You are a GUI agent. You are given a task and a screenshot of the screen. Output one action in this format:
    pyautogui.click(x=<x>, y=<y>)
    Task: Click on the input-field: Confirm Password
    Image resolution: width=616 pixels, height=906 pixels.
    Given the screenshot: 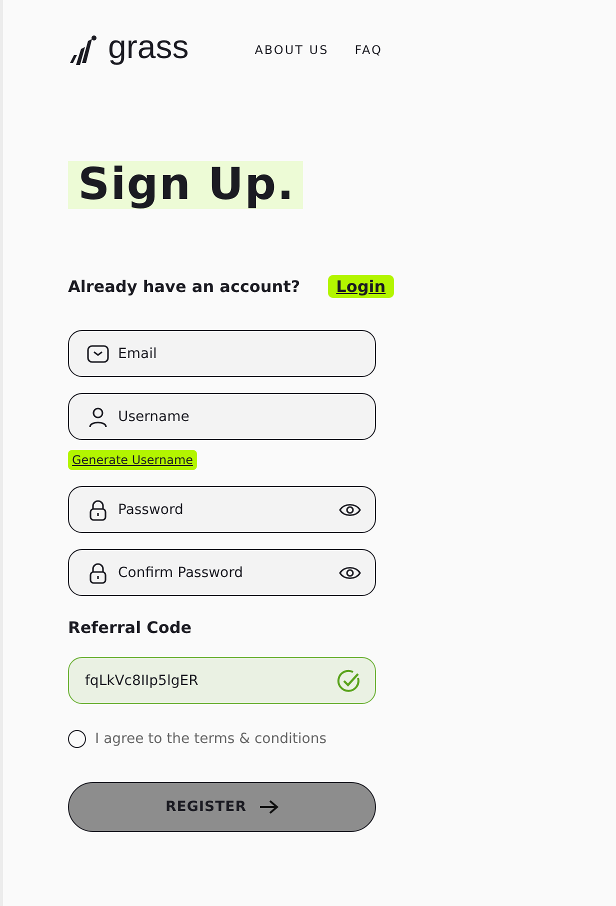 What is the action you would take?
    pyautogui.click(x=222, y=572)
    